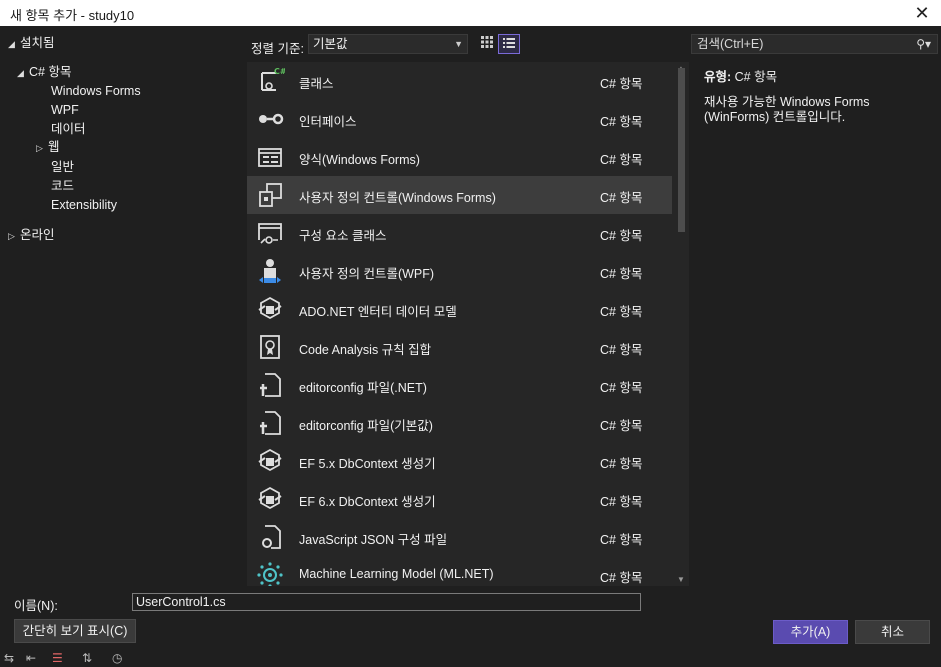  Describe the element at coordinates (892, 632) in the screenshot. I see `cancel-button: 취소` at that location.